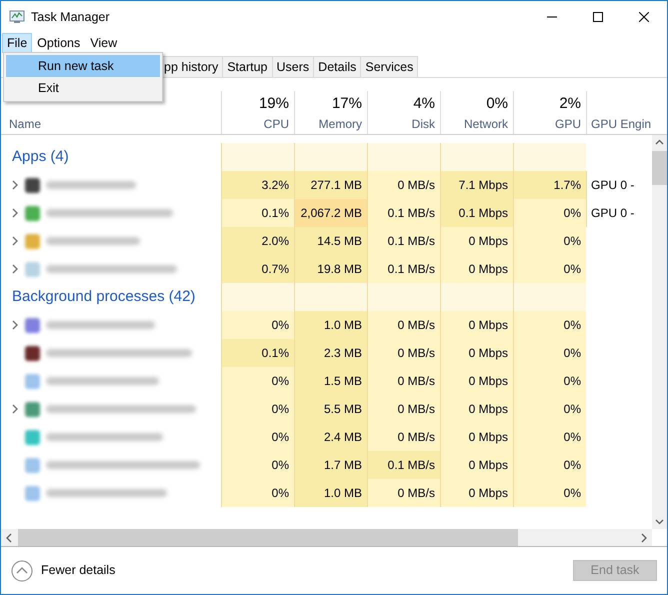 Image resolution: width=668 pixels, height=595 pixels. I want to click on table-cell: 2,067.2 MB, so click(330, 213).